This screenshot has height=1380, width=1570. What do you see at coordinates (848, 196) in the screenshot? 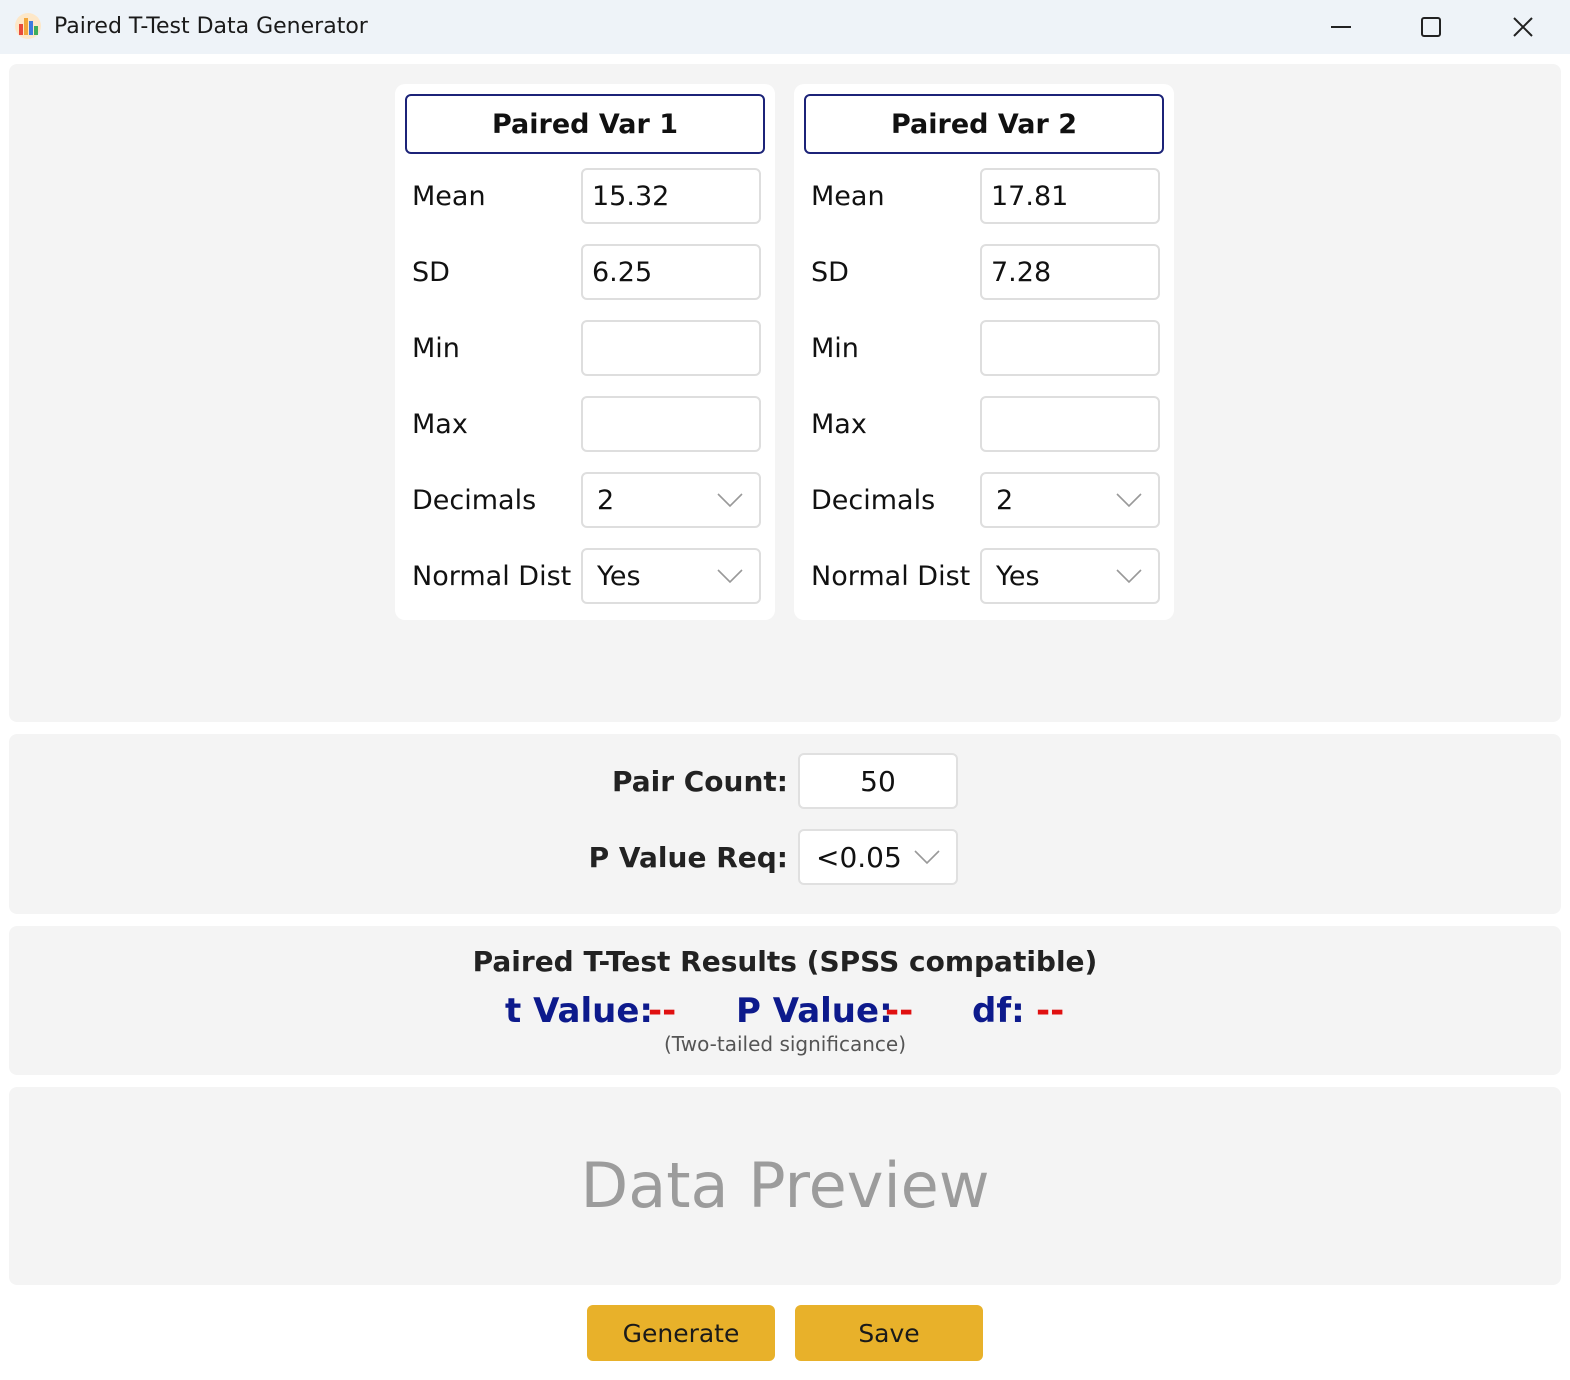
I see `var2-mean-label: Mean` at bounding box center [848, 196].